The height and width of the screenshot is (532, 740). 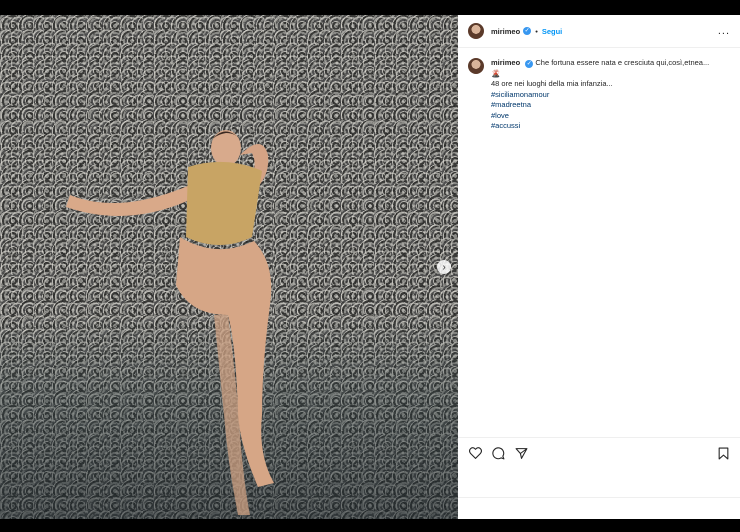 I want to click on bookmark-icon, so click(x=723, y=453).